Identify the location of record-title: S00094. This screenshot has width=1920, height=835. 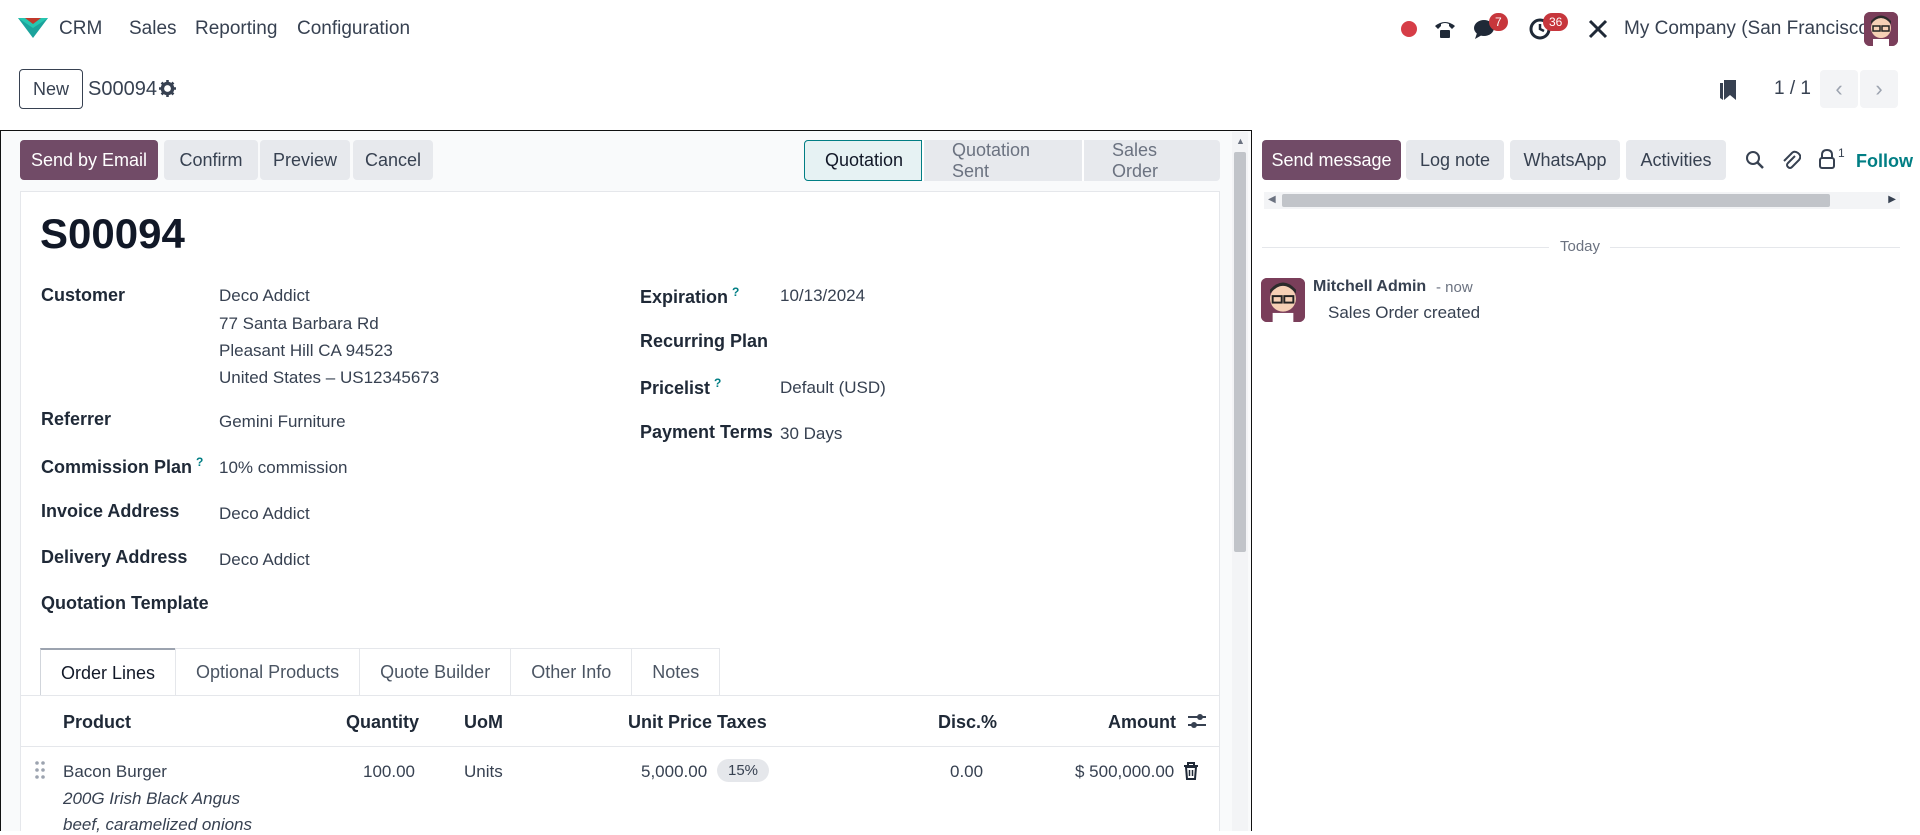
(112, 234).